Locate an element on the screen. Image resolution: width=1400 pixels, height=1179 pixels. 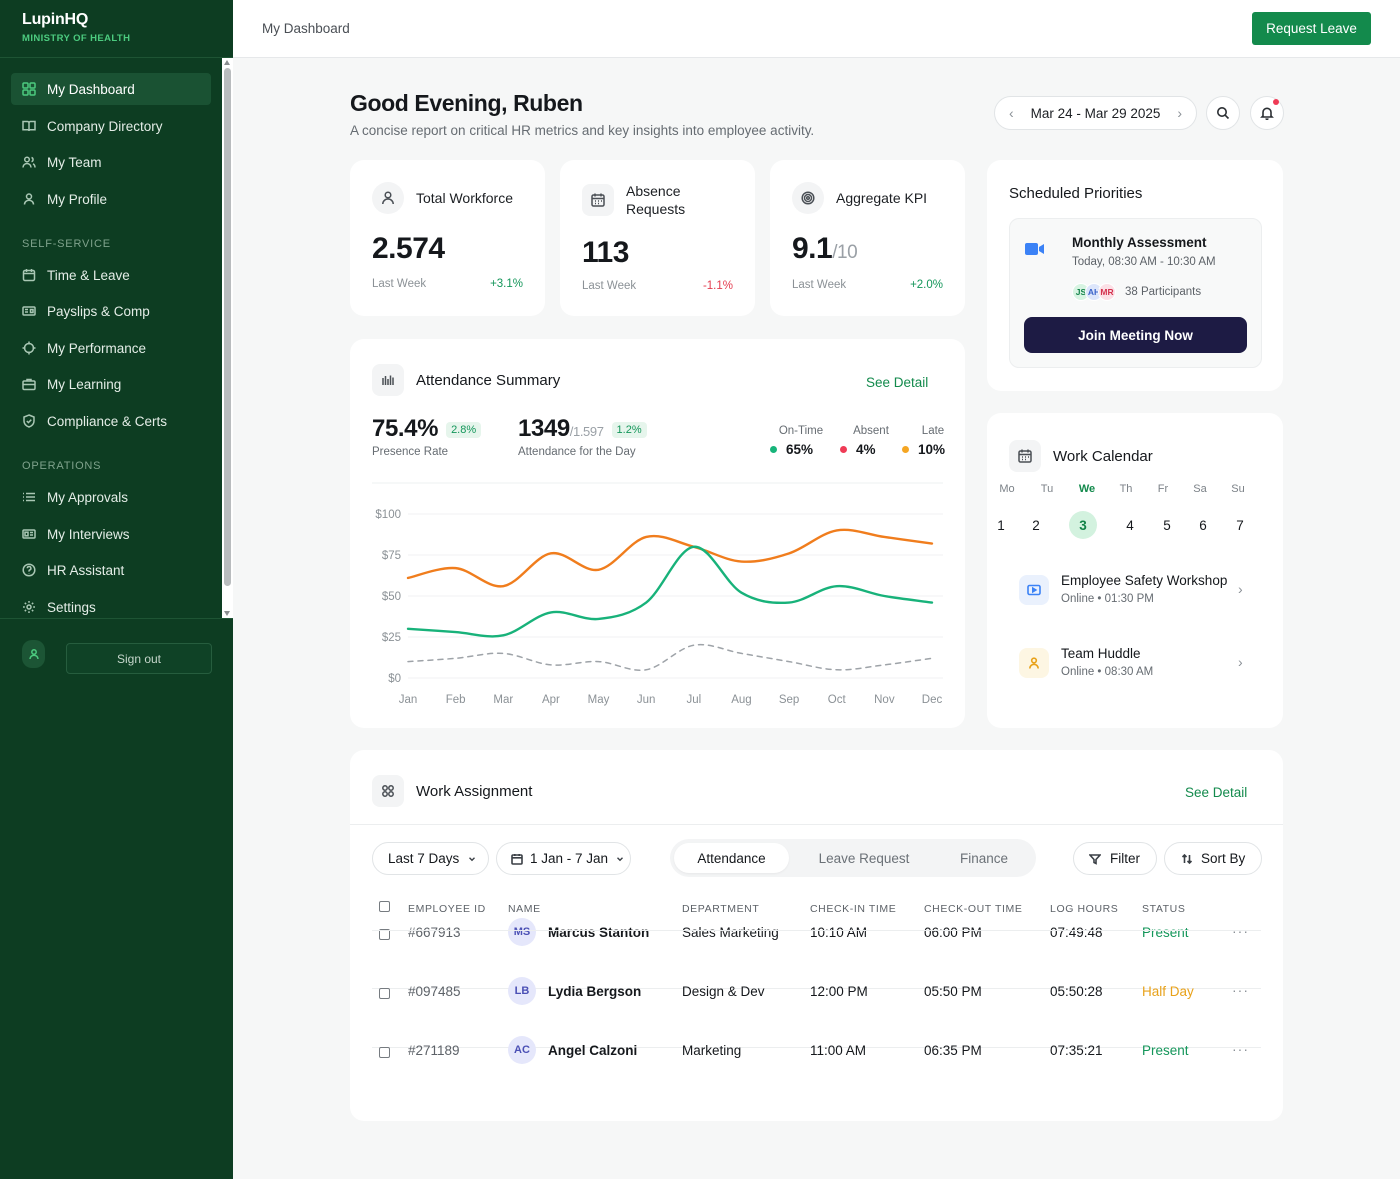
tab-leave-request: Leave Request is located at coordinates (864, 858).